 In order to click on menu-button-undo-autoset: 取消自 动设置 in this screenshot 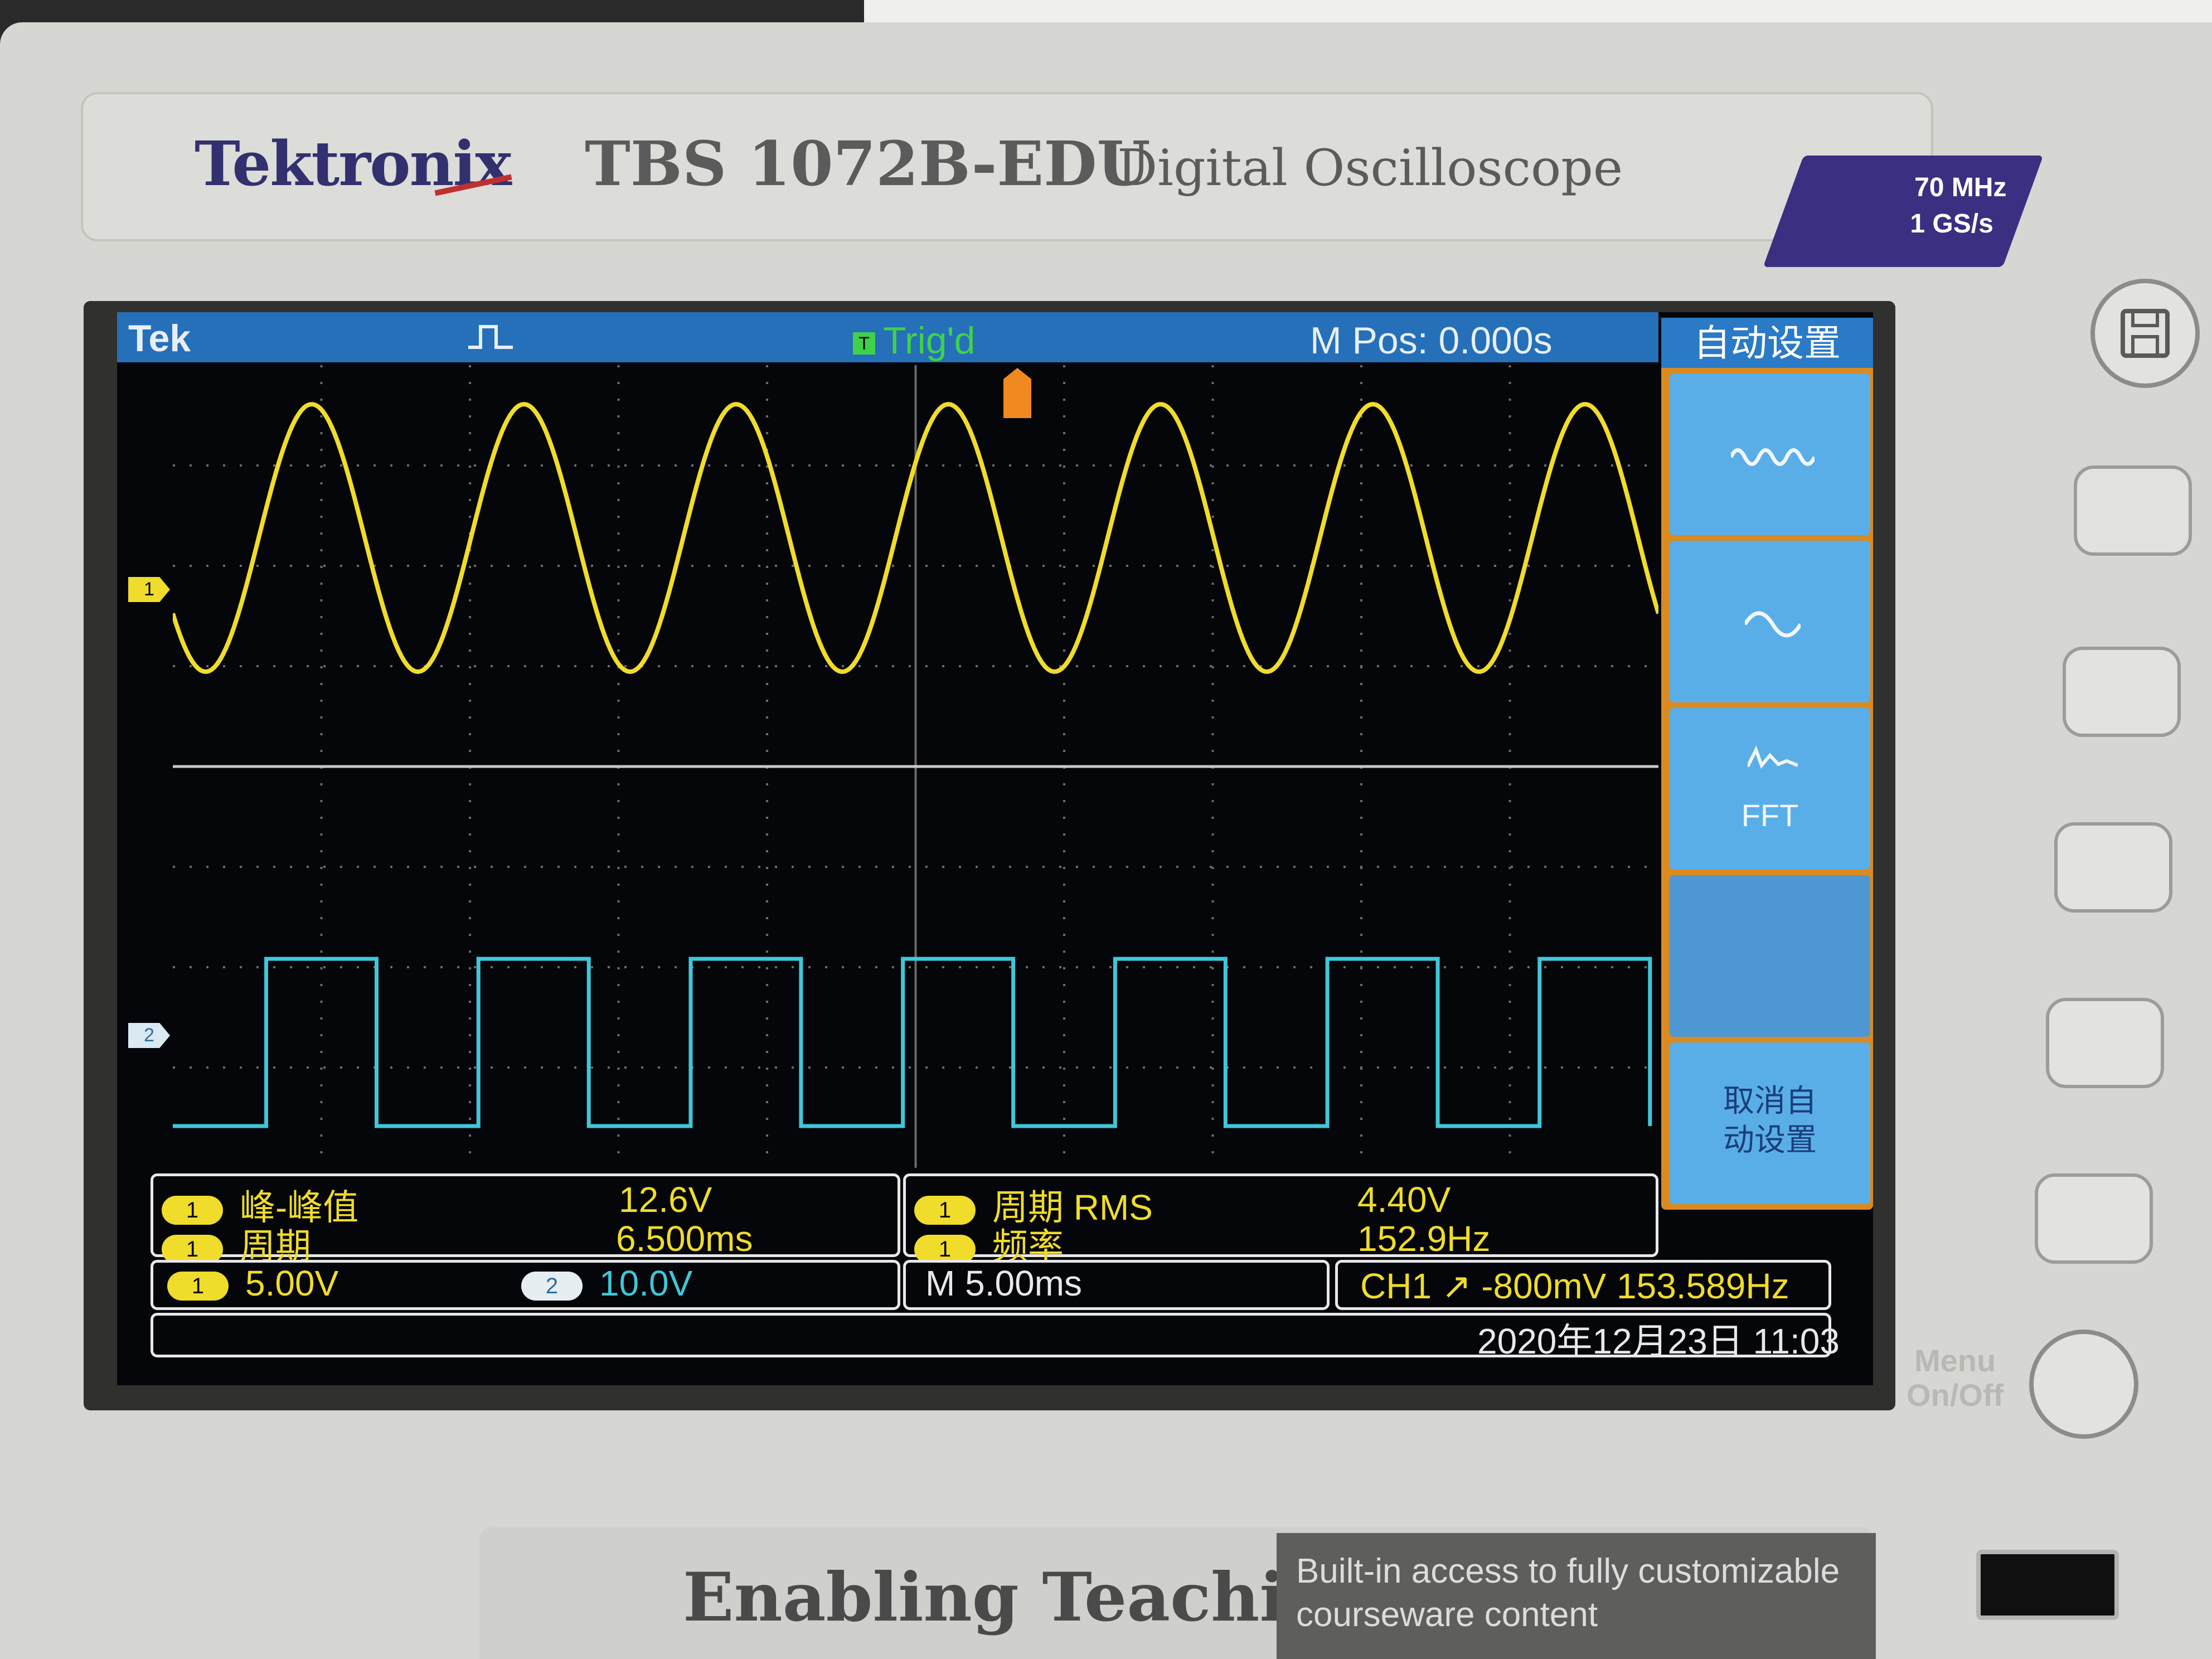, I will do `click(1770, 1123)`.